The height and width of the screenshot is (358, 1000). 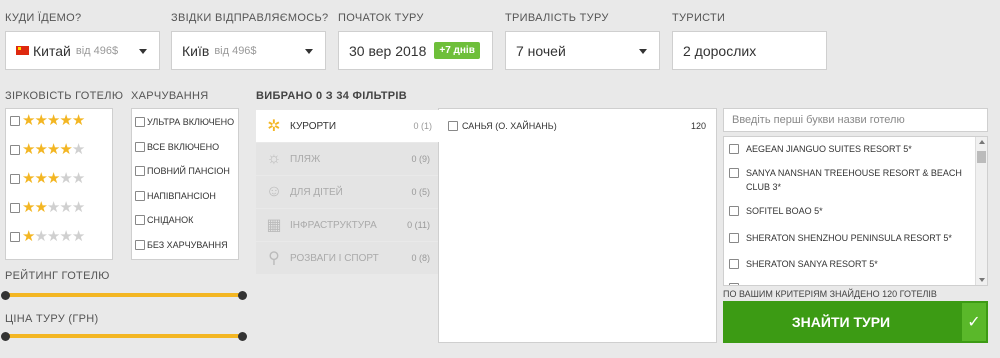 I want to click on scrollbar-thumb, so click(x=981, y=157).